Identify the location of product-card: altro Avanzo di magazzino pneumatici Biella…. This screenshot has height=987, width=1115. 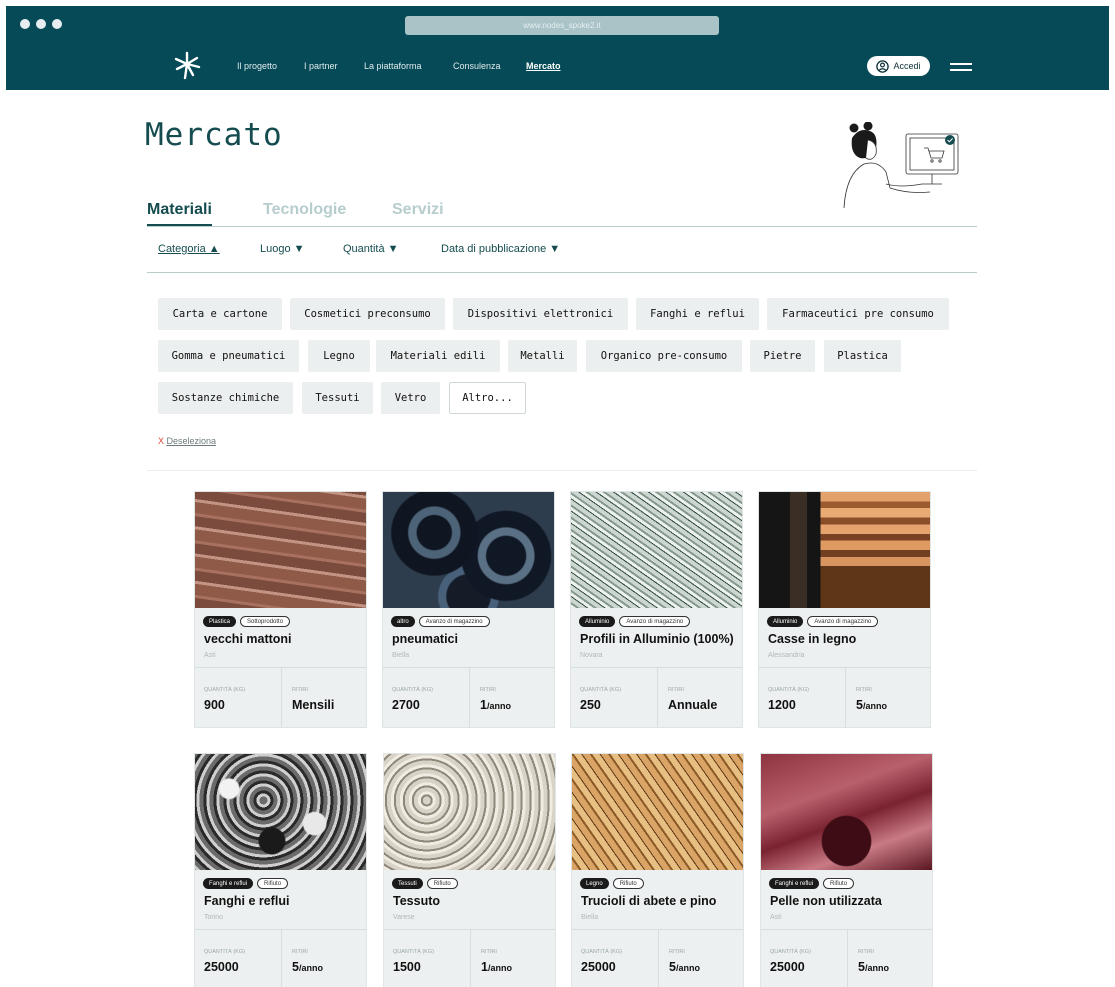
(468, 609).